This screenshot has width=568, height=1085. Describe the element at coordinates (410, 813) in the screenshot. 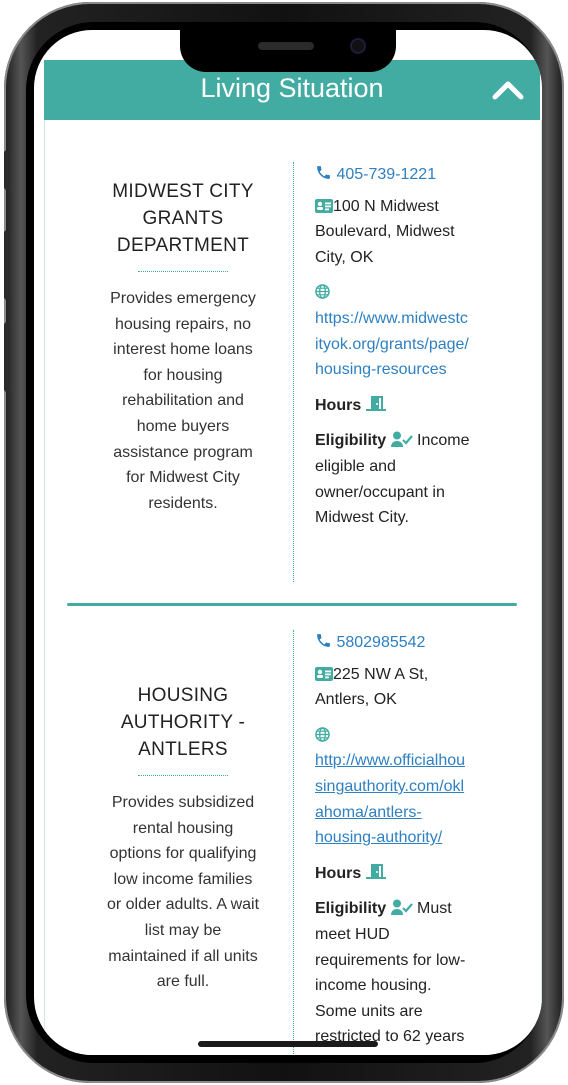

I see `url-line: ahoma/antlers-` at that location.